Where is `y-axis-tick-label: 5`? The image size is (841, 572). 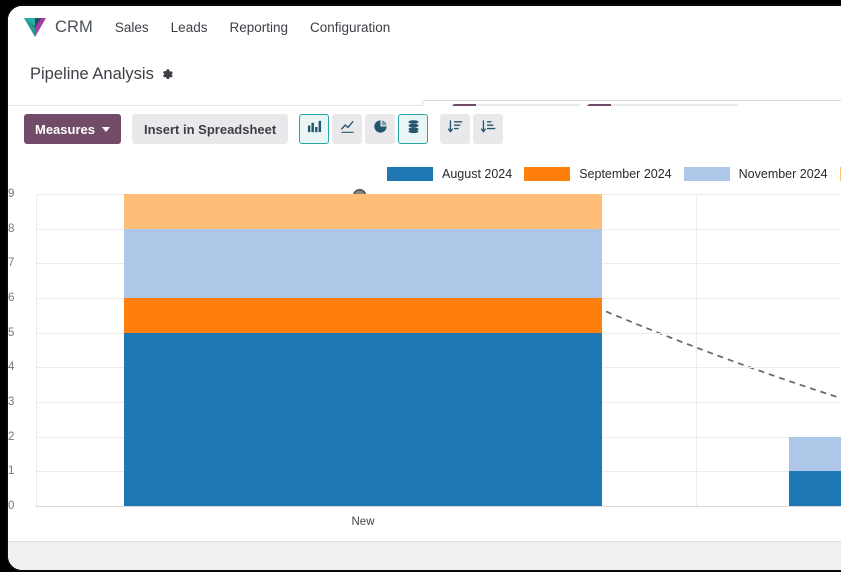
y-axis-tick-label: 5 is located at coordinates (11, 332).